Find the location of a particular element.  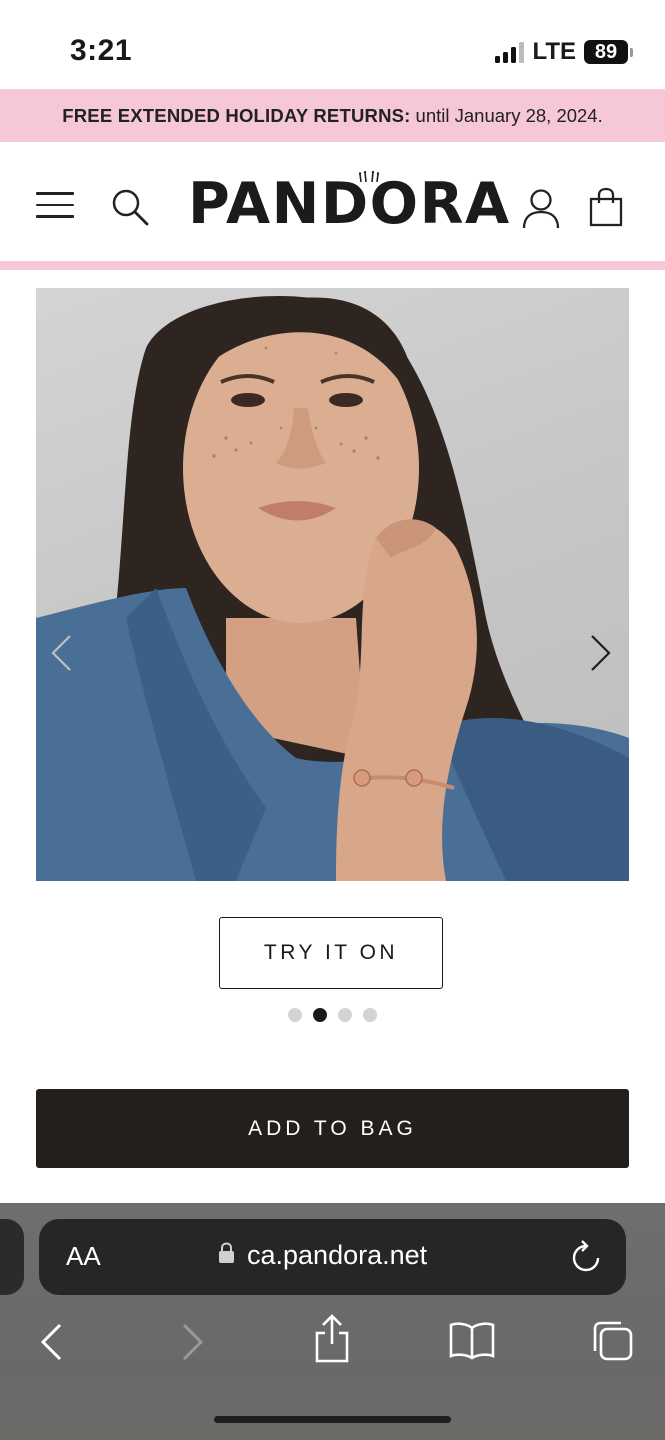

battery-level: 89 is located at coordinates (606, 52).